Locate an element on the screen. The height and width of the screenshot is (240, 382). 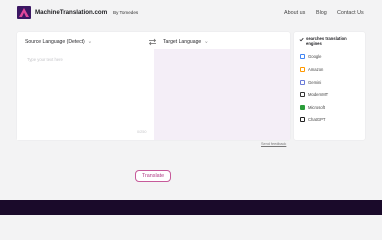
brand-name: MachineTranslation.com is located at coordinates (71, 12).